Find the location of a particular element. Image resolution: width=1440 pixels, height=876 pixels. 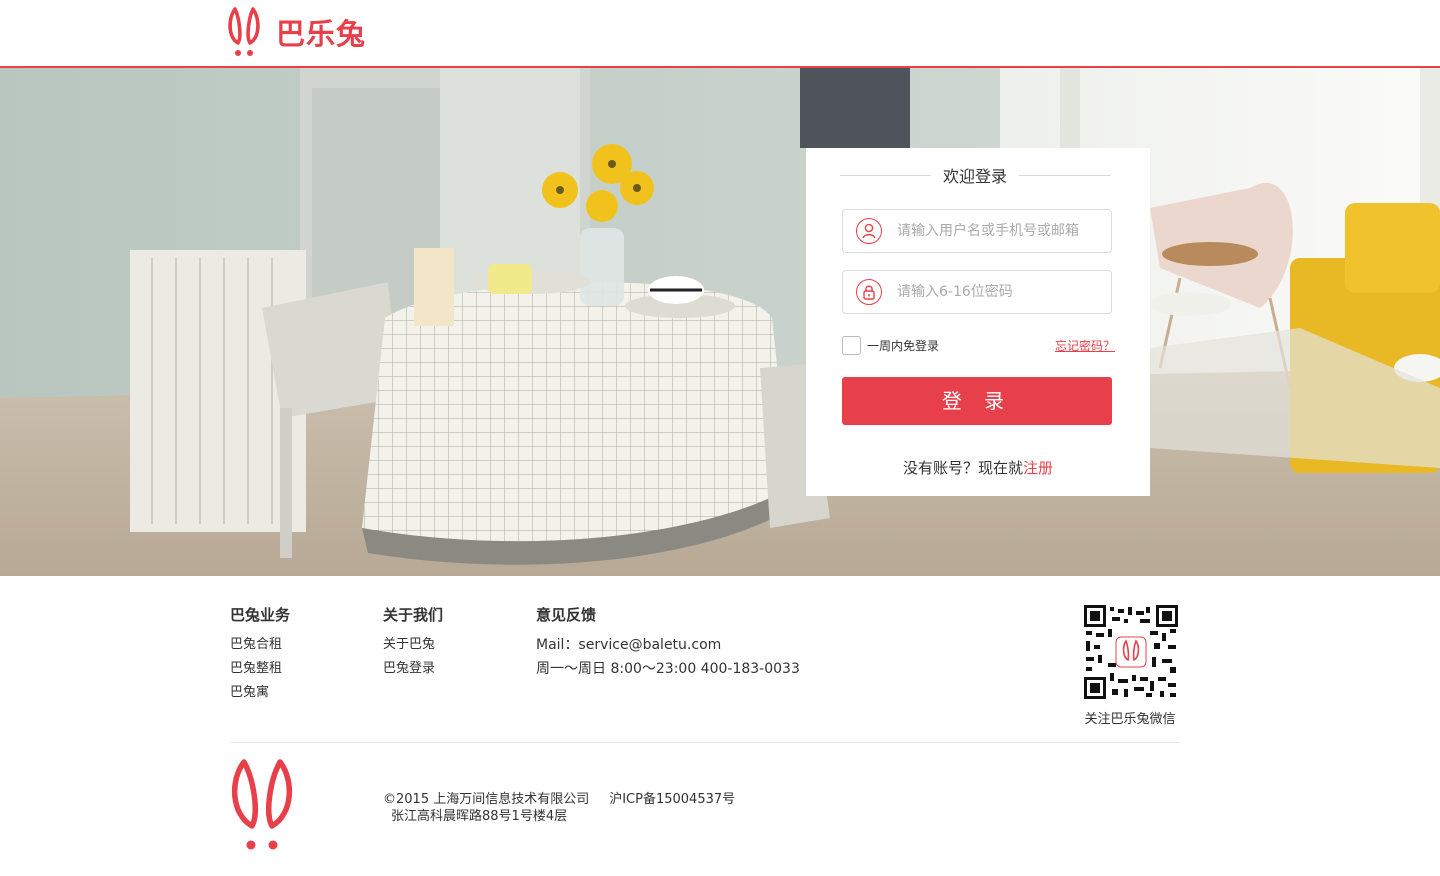

footer-link: 关于巴兔 is located at coordinates (413, 645).